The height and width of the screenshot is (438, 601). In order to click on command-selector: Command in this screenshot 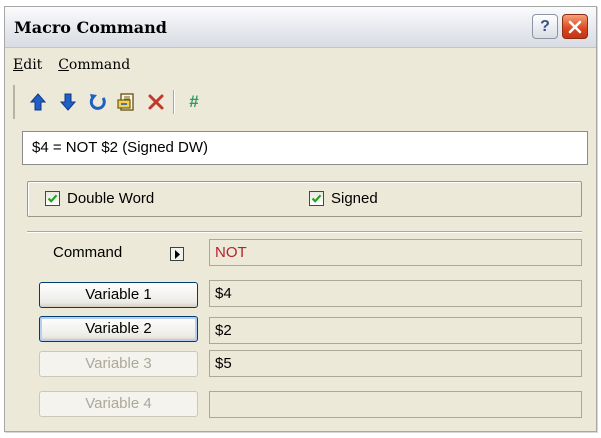, I will do `click(118, 254)`.